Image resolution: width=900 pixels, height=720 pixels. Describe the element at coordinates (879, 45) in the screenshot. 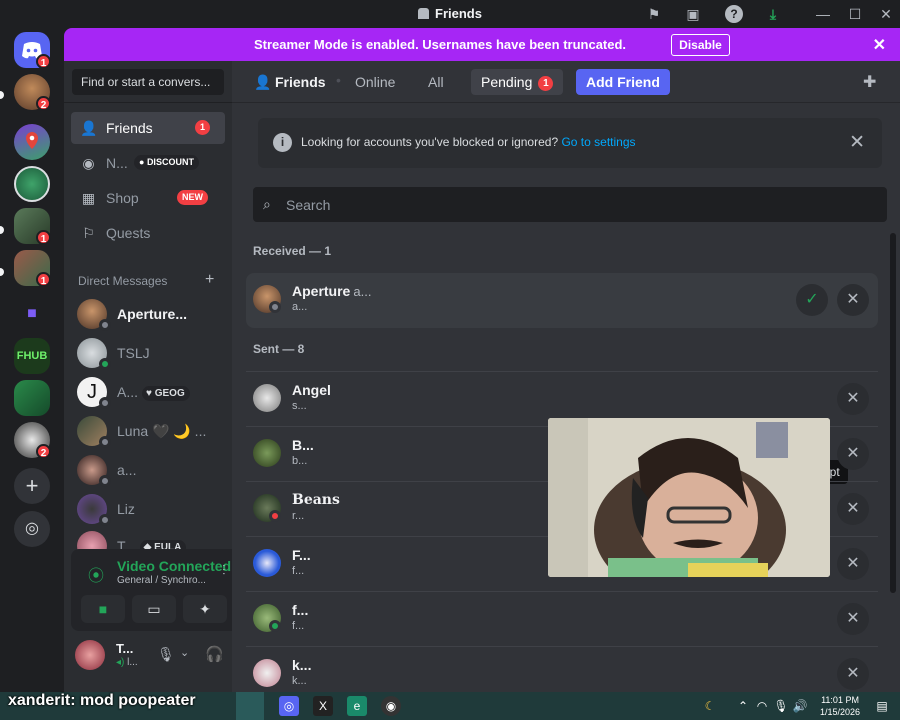

I see `banner-close-icon: ✕` at that location.